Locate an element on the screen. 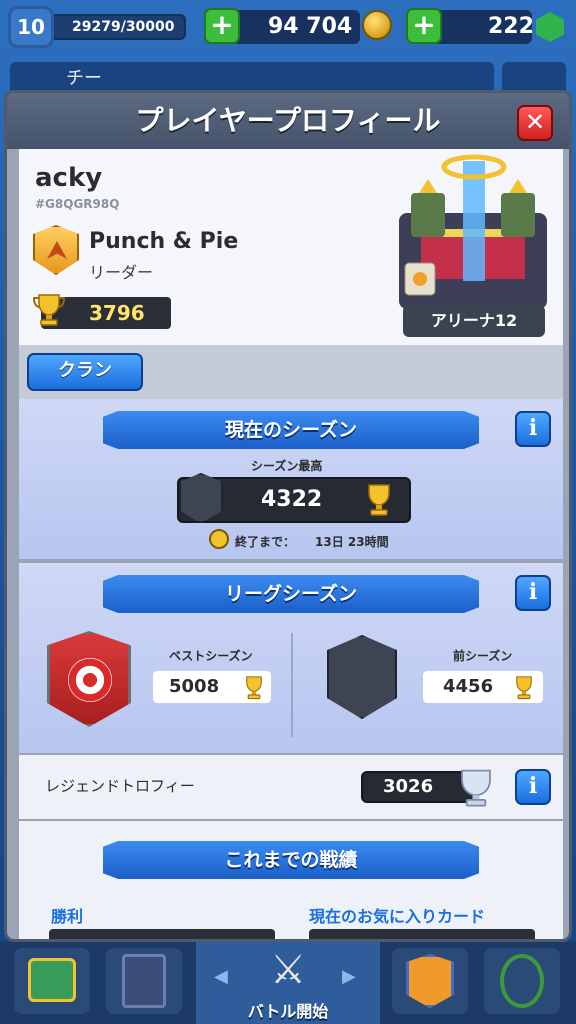 The width and height of the screenshot is (576, 1024). king-level-value: 10 is located at coordinates (31, 27).